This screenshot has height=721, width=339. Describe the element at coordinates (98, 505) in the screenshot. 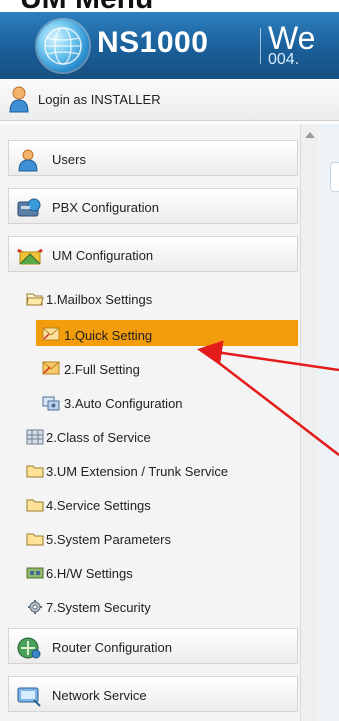

I see `service-settings-label: 4.Service Settings` at that location.